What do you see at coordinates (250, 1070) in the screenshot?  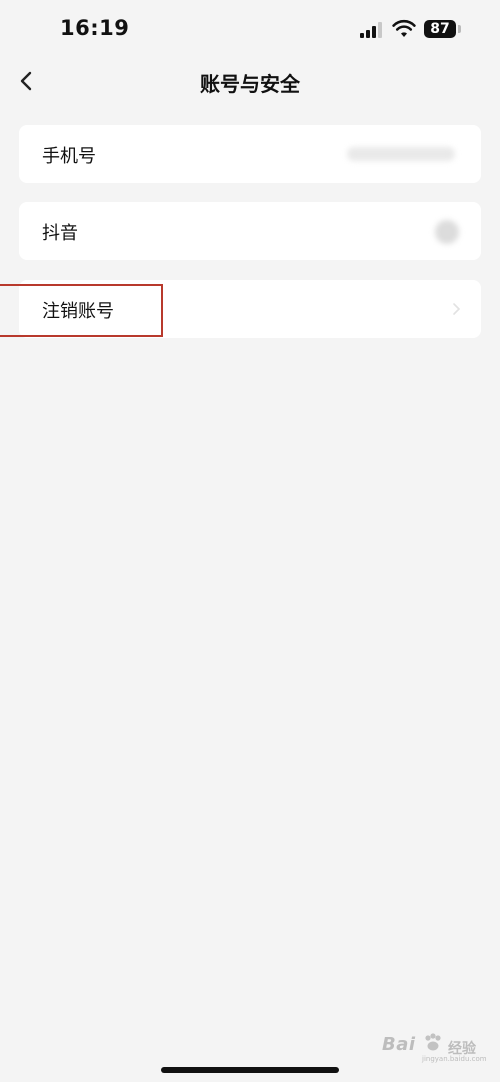 I see `home-indicator` at bounding box center [250, 1070].